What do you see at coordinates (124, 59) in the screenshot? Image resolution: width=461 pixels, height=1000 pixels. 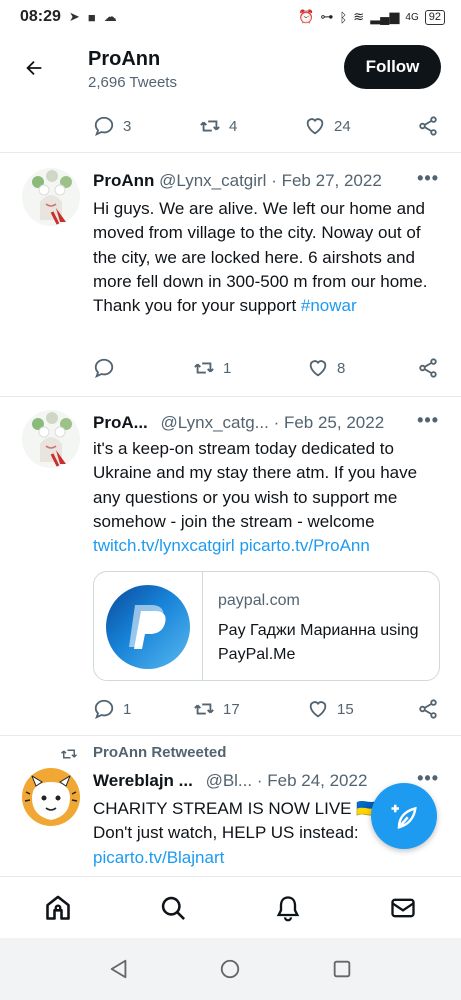 I see `profile-name: ProAnn` at bounding box center [124, 59].